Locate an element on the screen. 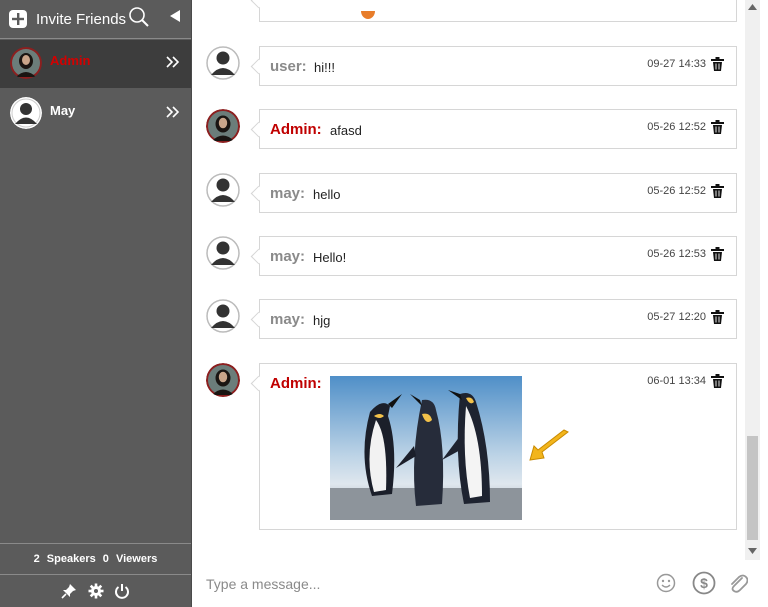  scroll-up-arrow-icon is located at coordinates (752, 7).